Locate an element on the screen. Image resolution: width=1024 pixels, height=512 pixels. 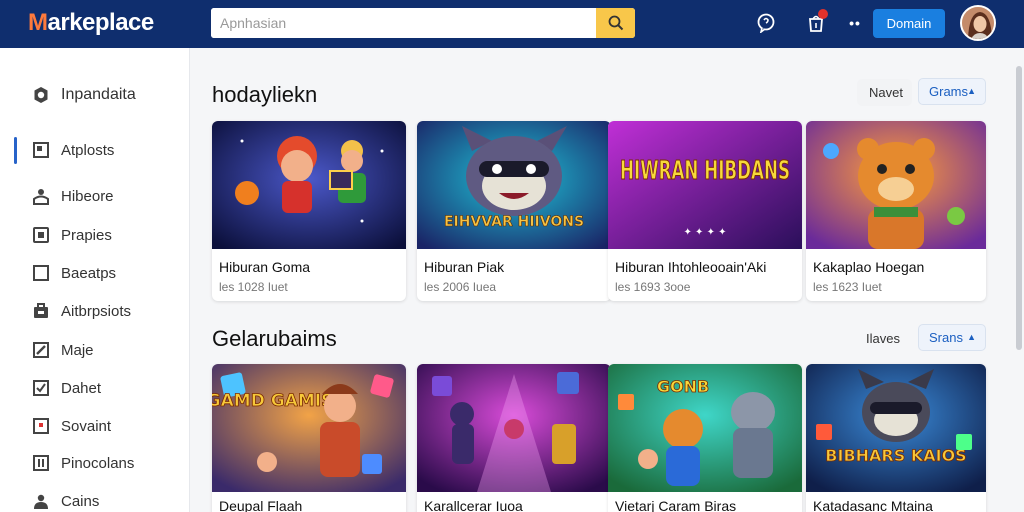
search-bar is located at coordinates (423, 23).